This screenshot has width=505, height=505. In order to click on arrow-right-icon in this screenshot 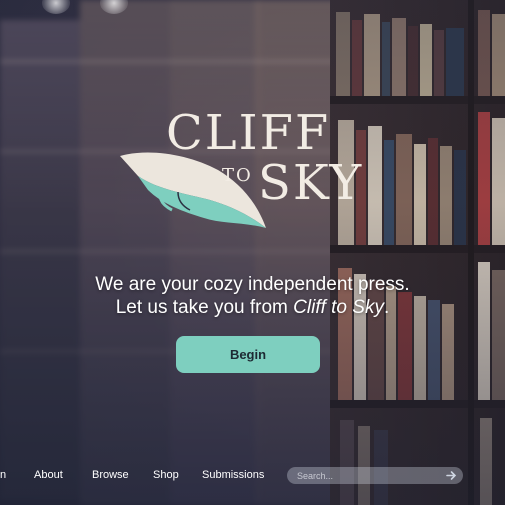, I will do `click(451, 475)`.